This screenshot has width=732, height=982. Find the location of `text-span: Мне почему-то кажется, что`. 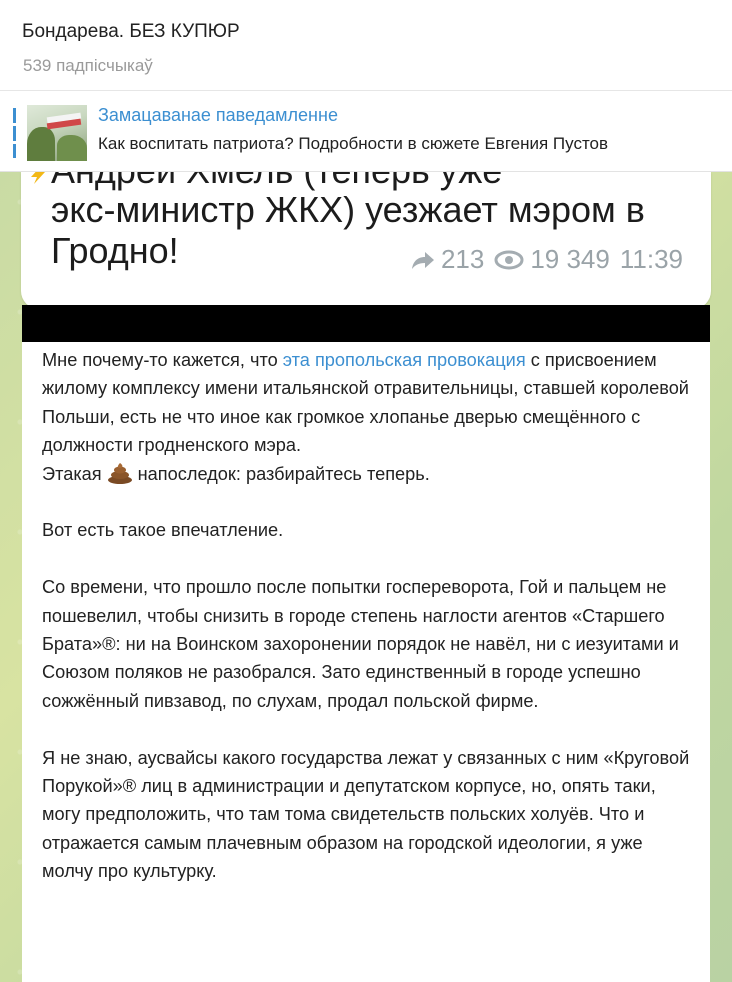

text-span: Мне почему-то кажется, что is located at coordinates (162, 360).